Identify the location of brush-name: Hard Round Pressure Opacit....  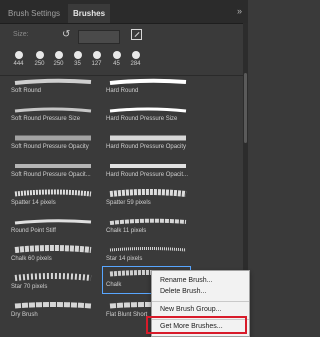
(147, 175).